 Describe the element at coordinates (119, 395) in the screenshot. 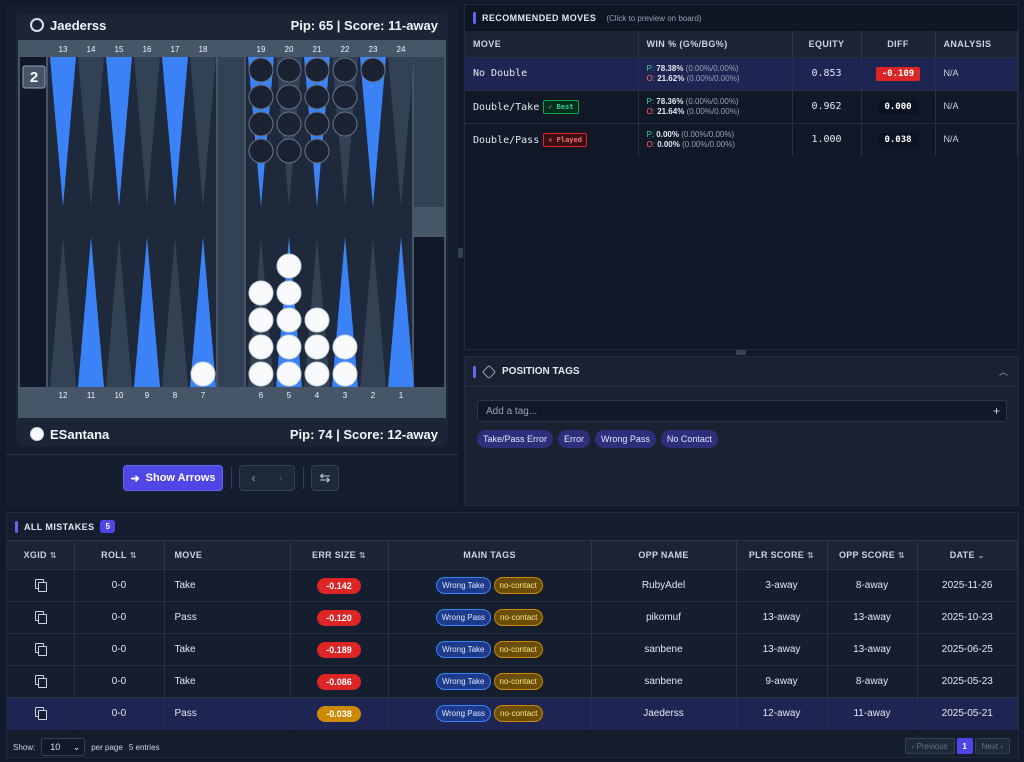

I see `point-label-bottom: 10` at that location.